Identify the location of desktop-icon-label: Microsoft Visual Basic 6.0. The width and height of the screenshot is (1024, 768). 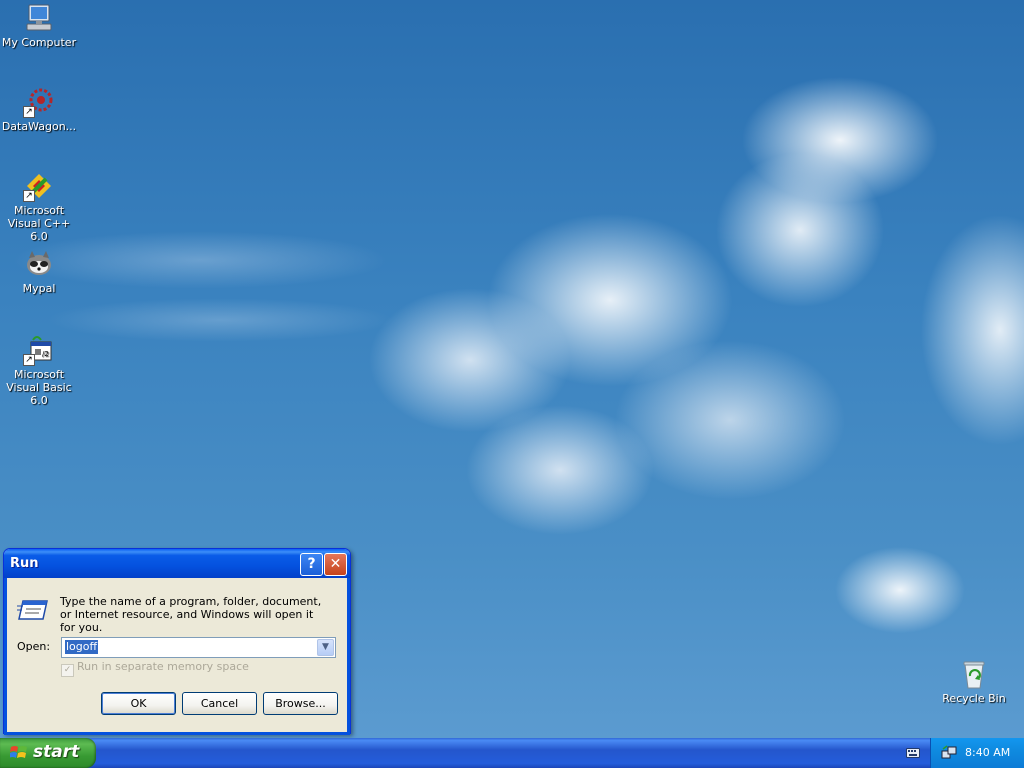
(39, 387).